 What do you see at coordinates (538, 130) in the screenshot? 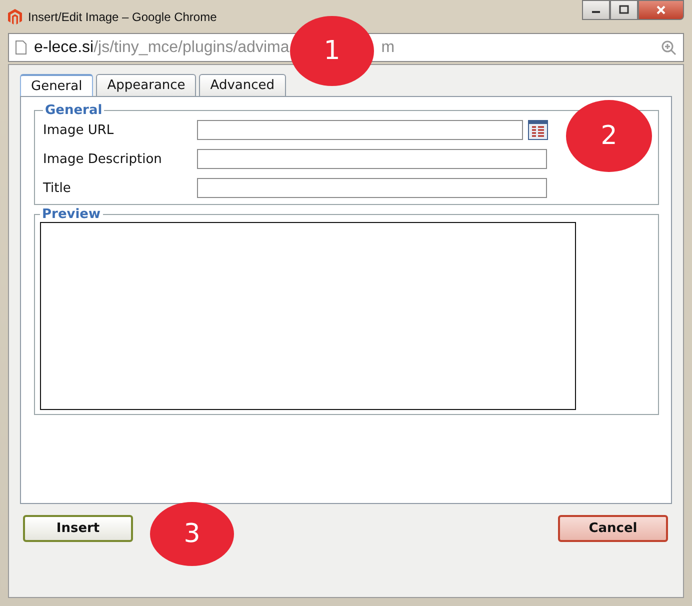
I see `browse-icon` at bounding box center [538, 130].